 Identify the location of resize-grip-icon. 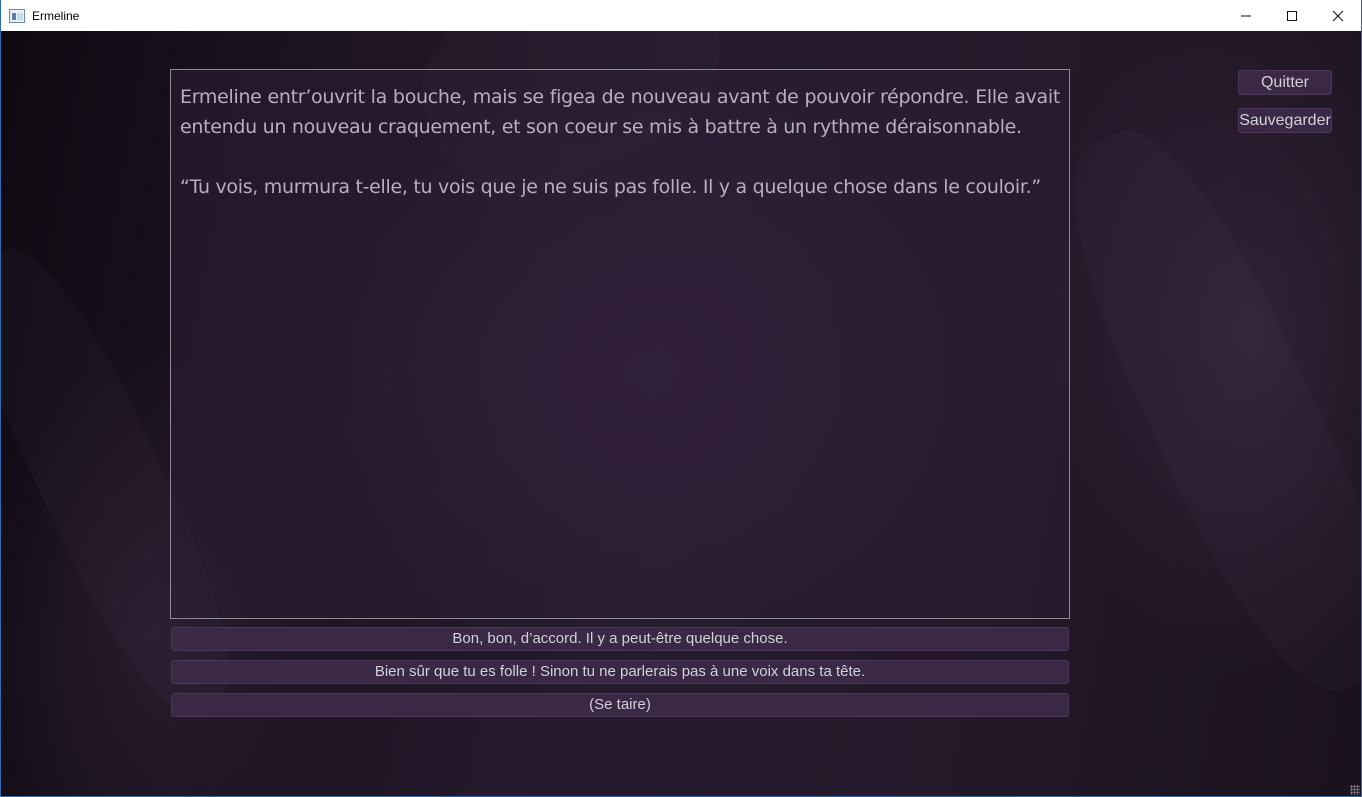
(1355, 790).